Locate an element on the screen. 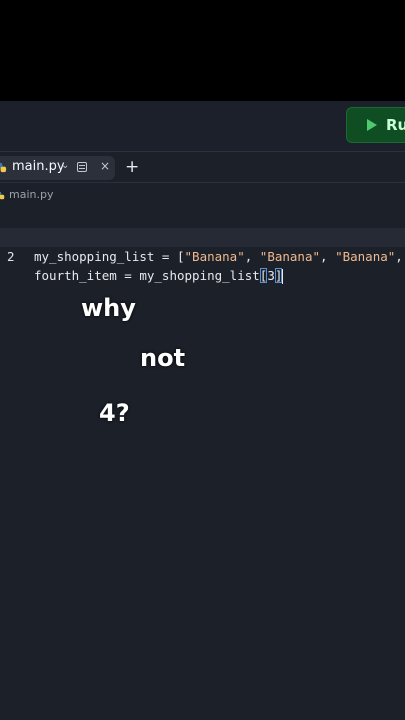 The height and width of the screenshot is (720, 405). code-text: fourth_item = my_shopping_list[3] is located at coordinates (159, 275).